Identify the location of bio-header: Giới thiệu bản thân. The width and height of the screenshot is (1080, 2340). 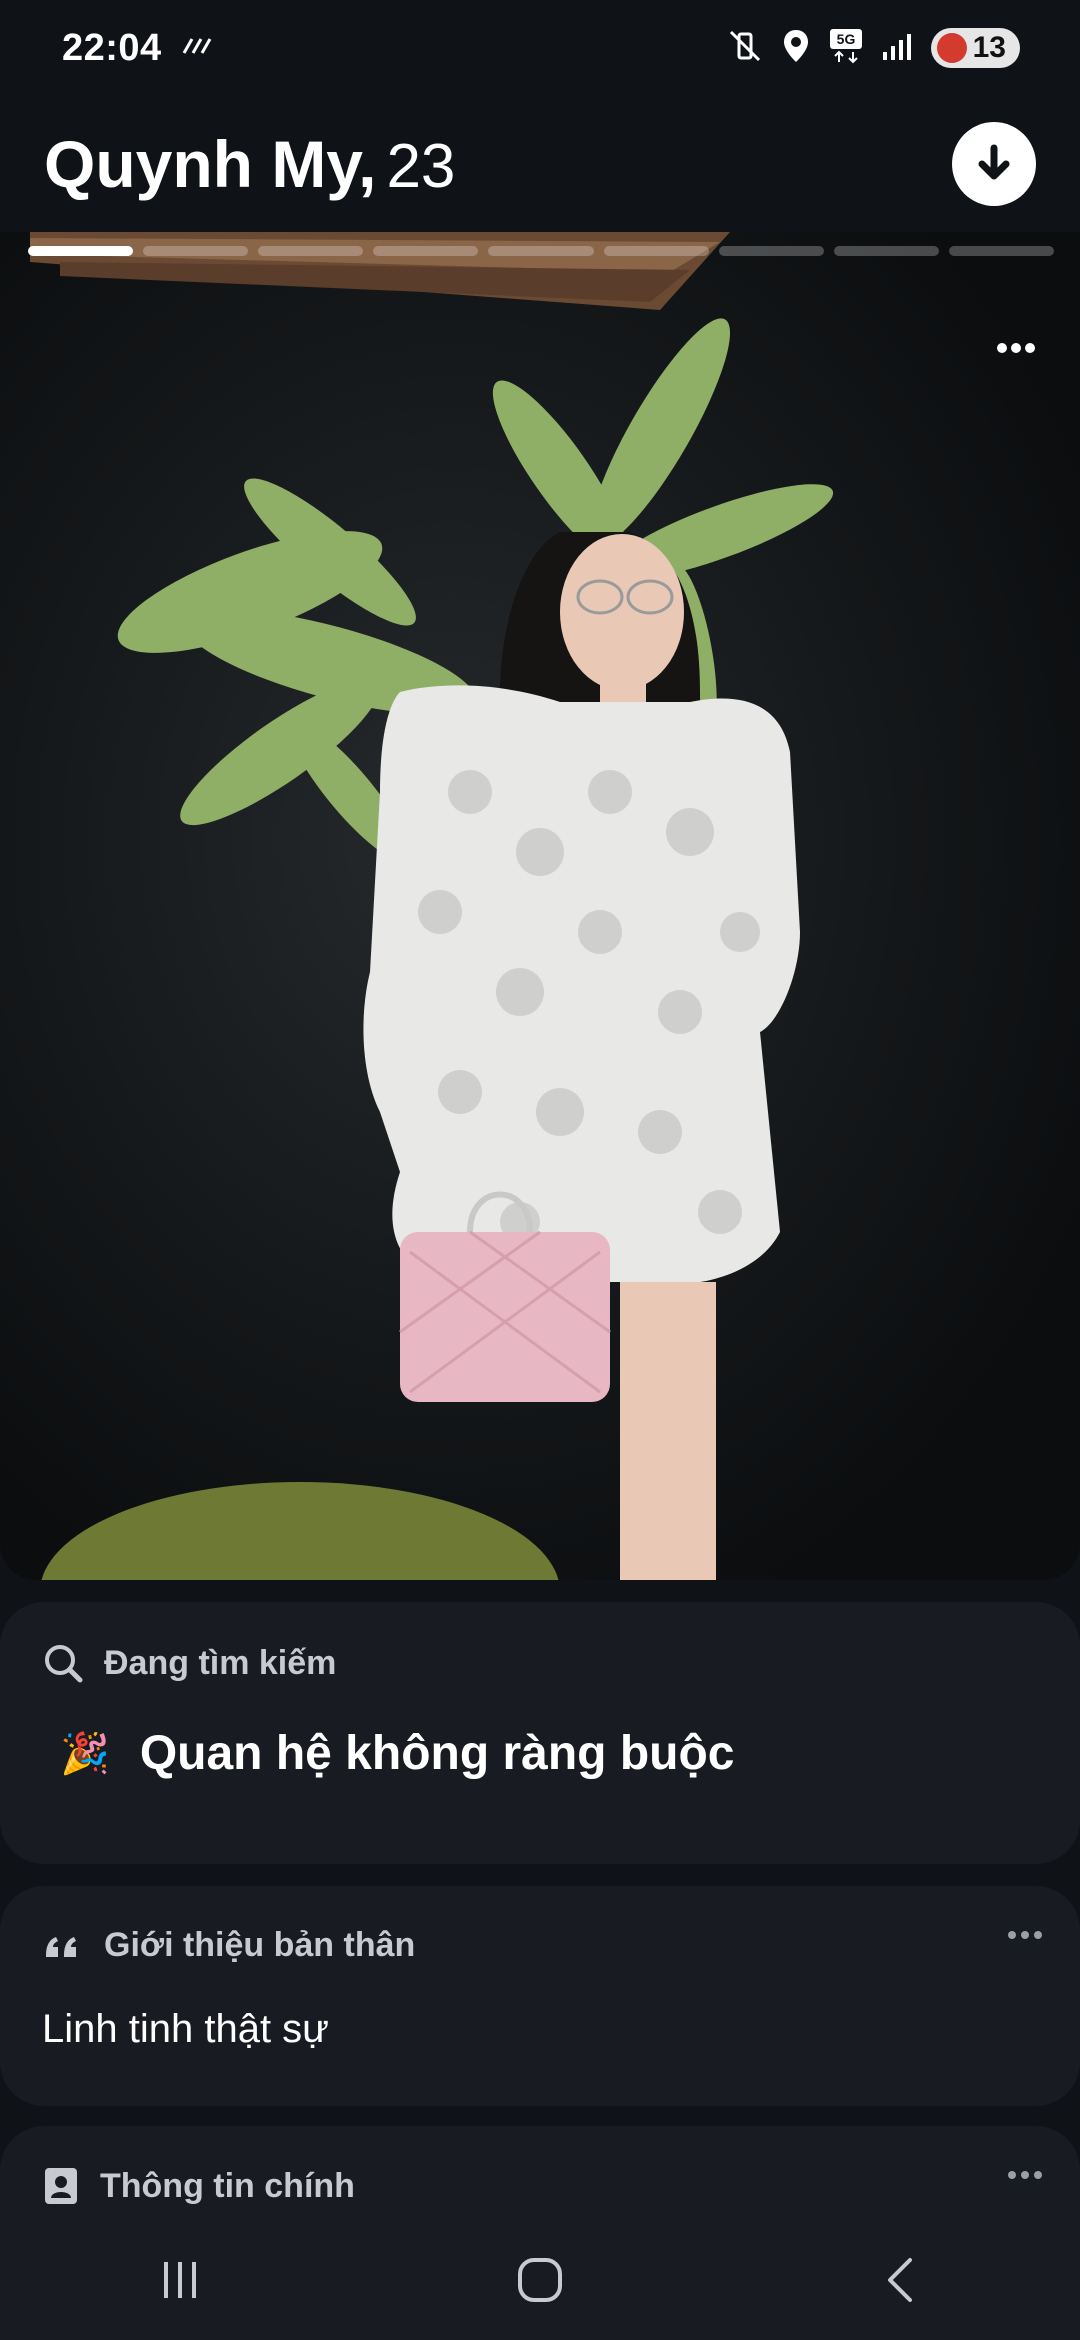
(540, 1945).